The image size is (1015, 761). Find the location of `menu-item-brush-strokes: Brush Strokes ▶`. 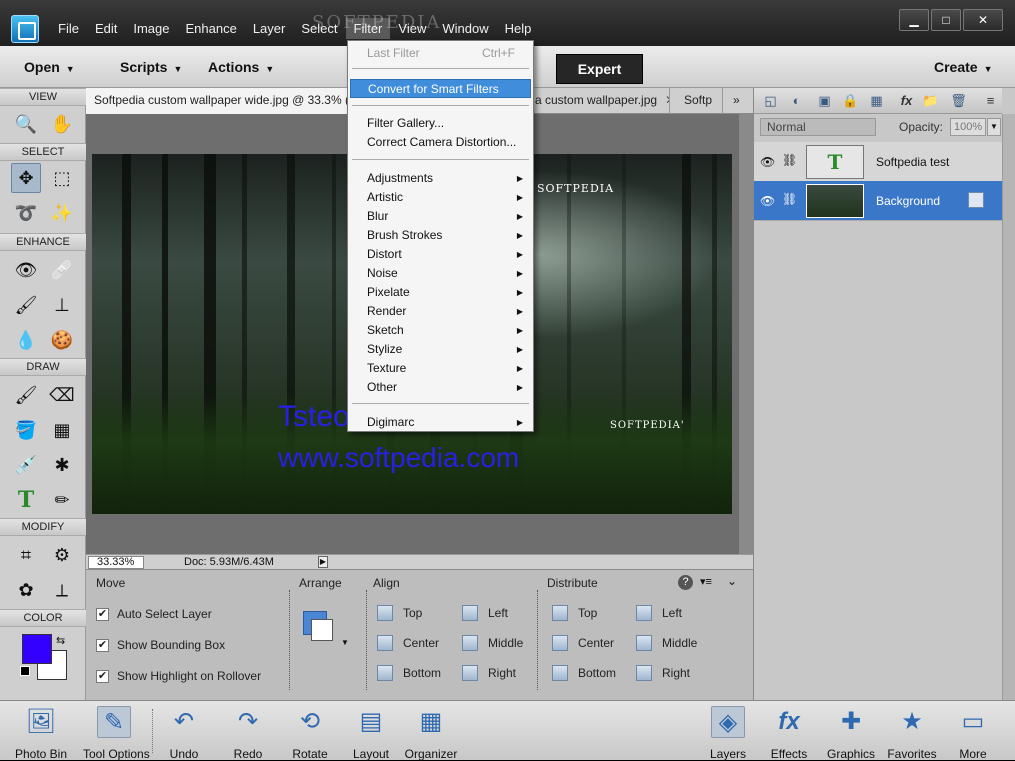

menu-item-brush-strokes: Brush Strokes ▶ is located at coordinates (440, 235).